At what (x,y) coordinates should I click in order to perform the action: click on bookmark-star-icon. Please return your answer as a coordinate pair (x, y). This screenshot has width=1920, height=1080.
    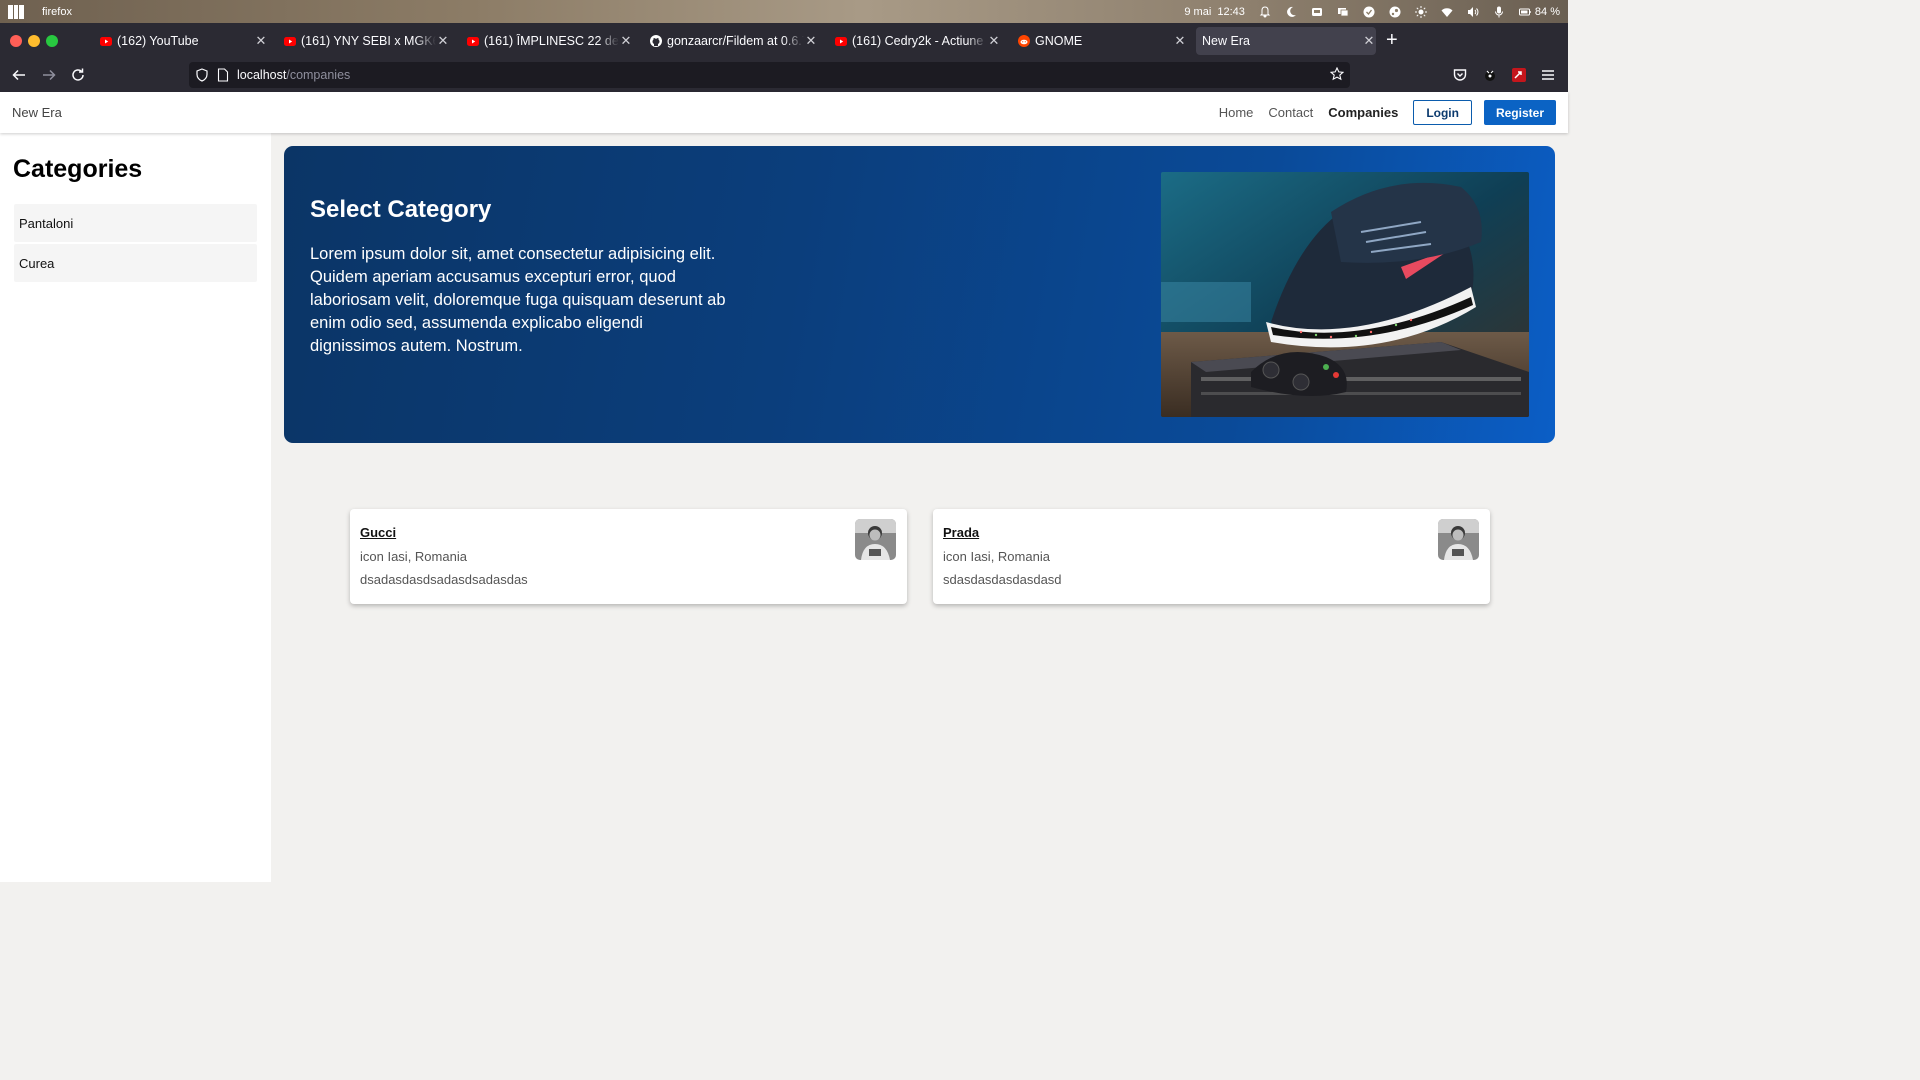
    Looking at the image, I should click on (1337, 73).